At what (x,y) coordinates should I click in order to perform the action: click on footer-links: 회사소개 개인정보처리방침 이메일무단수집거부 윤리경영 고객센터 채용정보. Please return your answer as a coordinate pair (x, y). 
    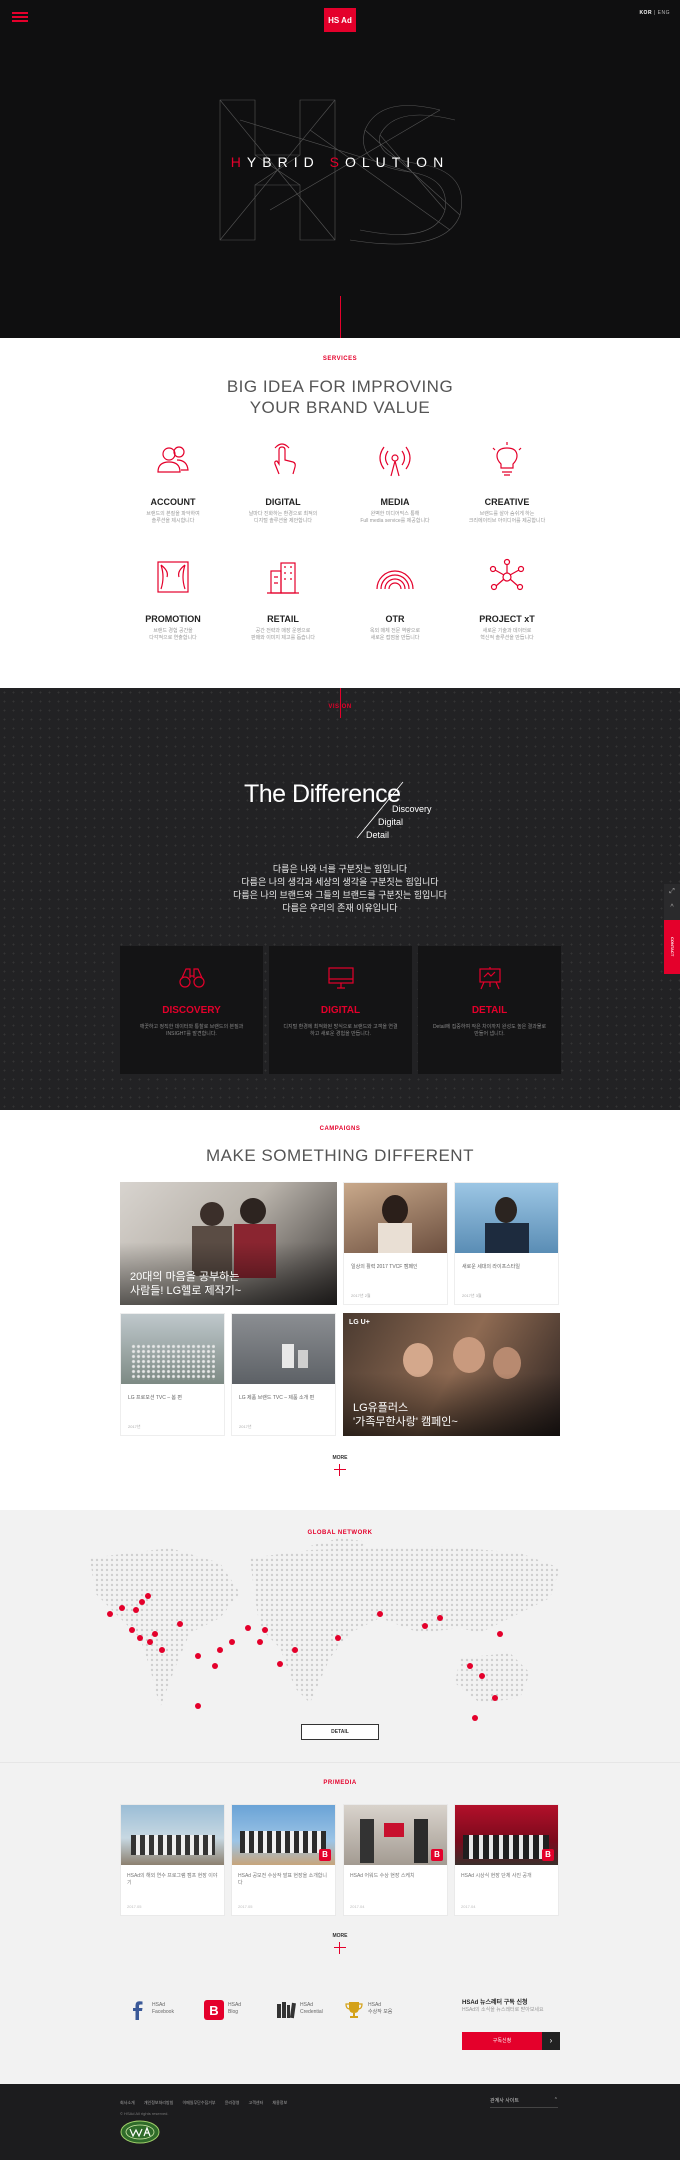
    Looking at the image, I should click on (207, 2103).